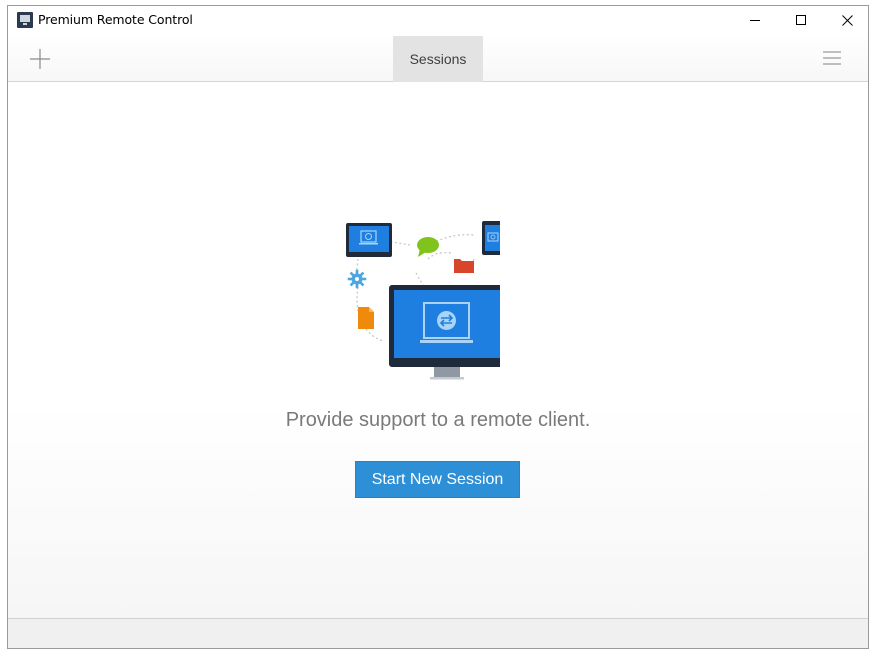  What do you see at coordinates (437, 479) in the screenshot?
I see `start-new-session-button: Start New Session` at bounding box center [437, 479].